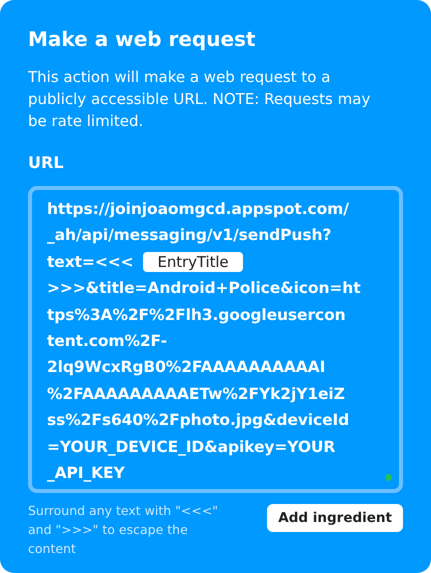 Image resolution: width=431 pixels, height=573 pixels. What do you see at coordinates (186, 367) in the screenshot?
I see `url-text: 2lq9WcxRgB0%2FAAAAAAAAAAI` at bounding box center [186, 367].